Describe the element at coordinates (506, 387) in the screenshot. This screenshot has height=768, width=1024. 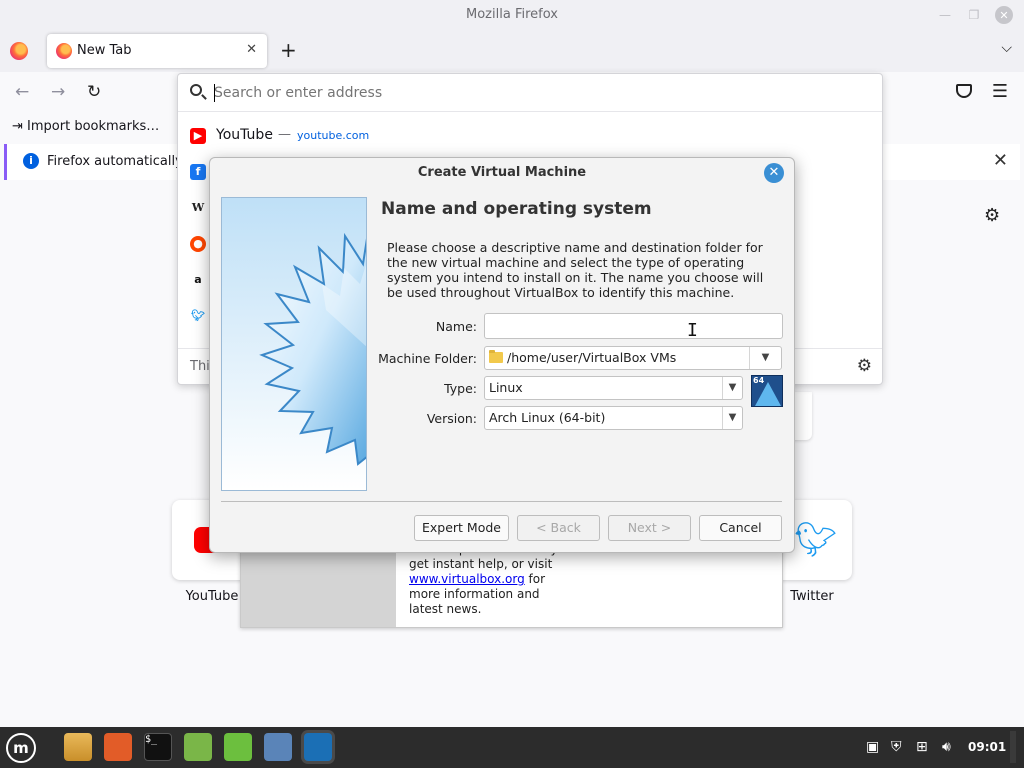
I see `type-value: Linux` at that location.